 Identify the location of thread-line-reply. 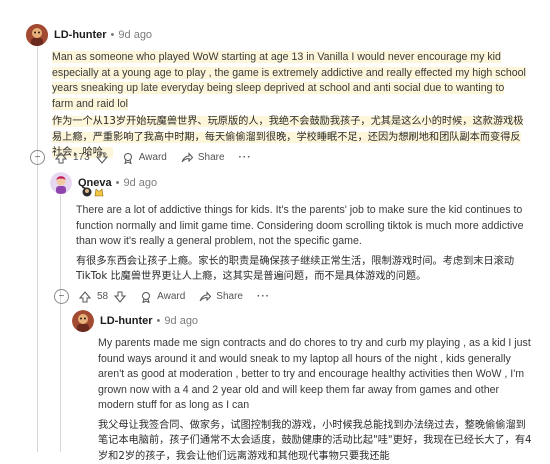
(60, 323).